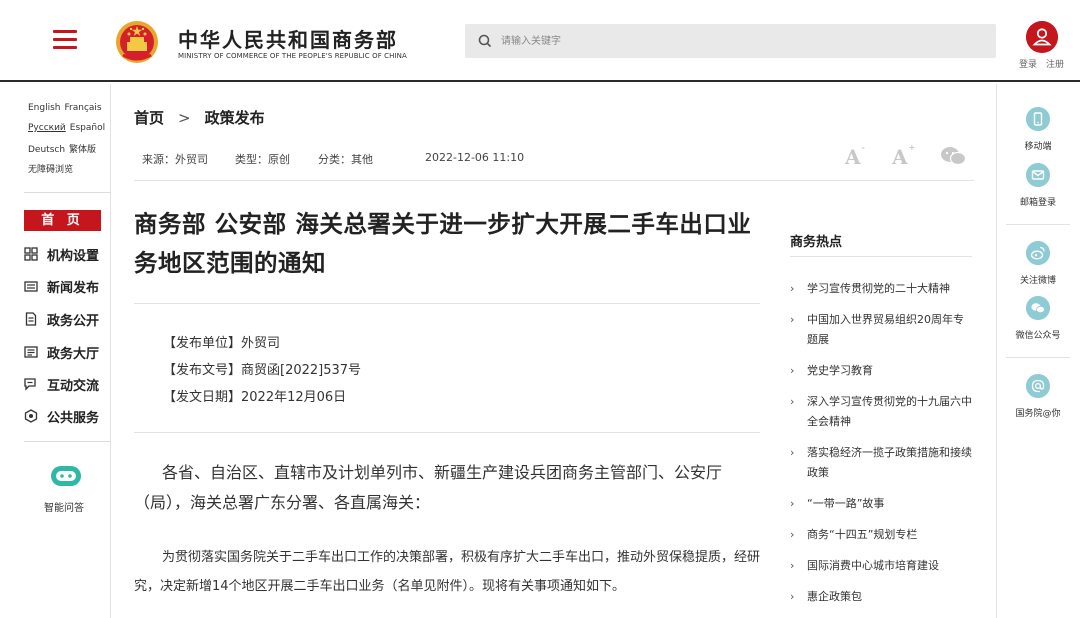 Image resolution: width=1080 pixels, height=618 pixels. Describe the element at coordinates (255, 397) in the screenshot. I see `article-issue-date: 【发文日期】2022年12月06日` at that location.